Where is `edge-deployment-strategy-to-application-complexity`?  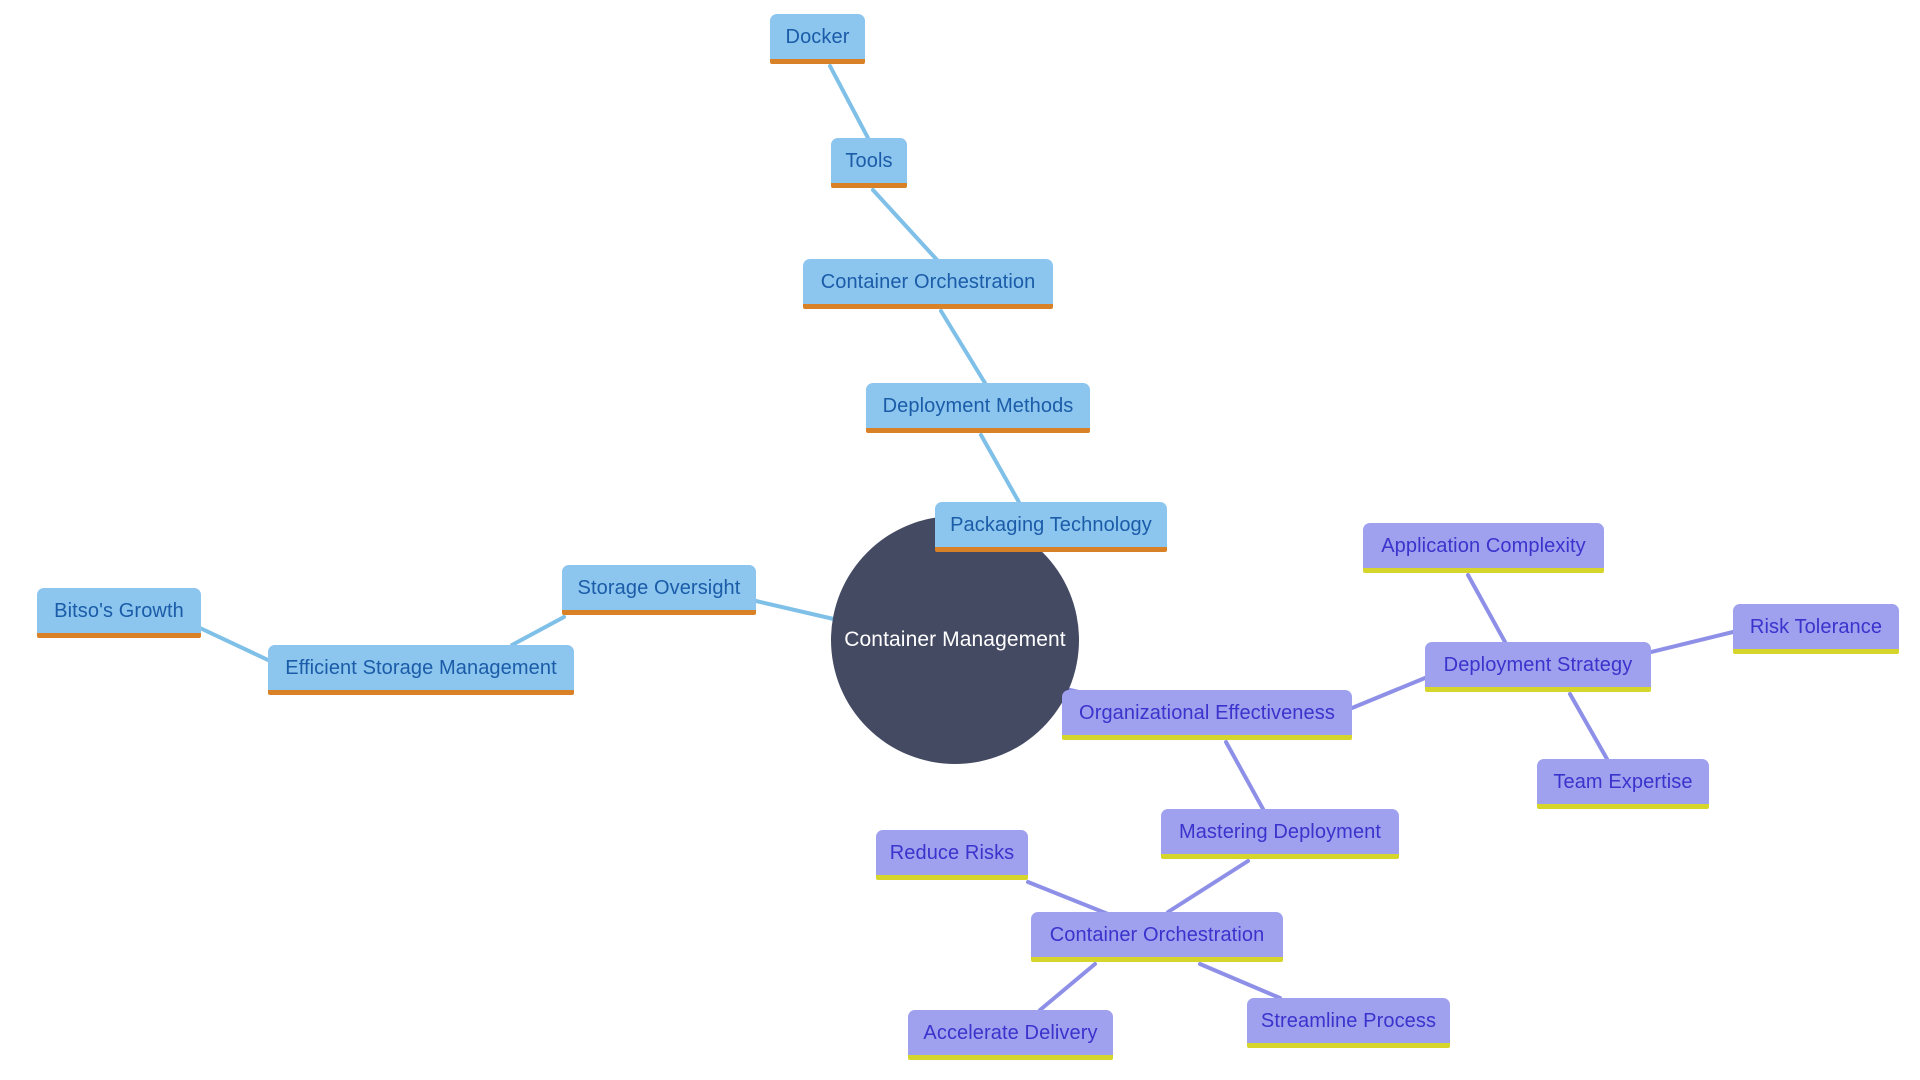
edge-deployment-strategy-to-application-complexity is located at coordinates (1486, 608).